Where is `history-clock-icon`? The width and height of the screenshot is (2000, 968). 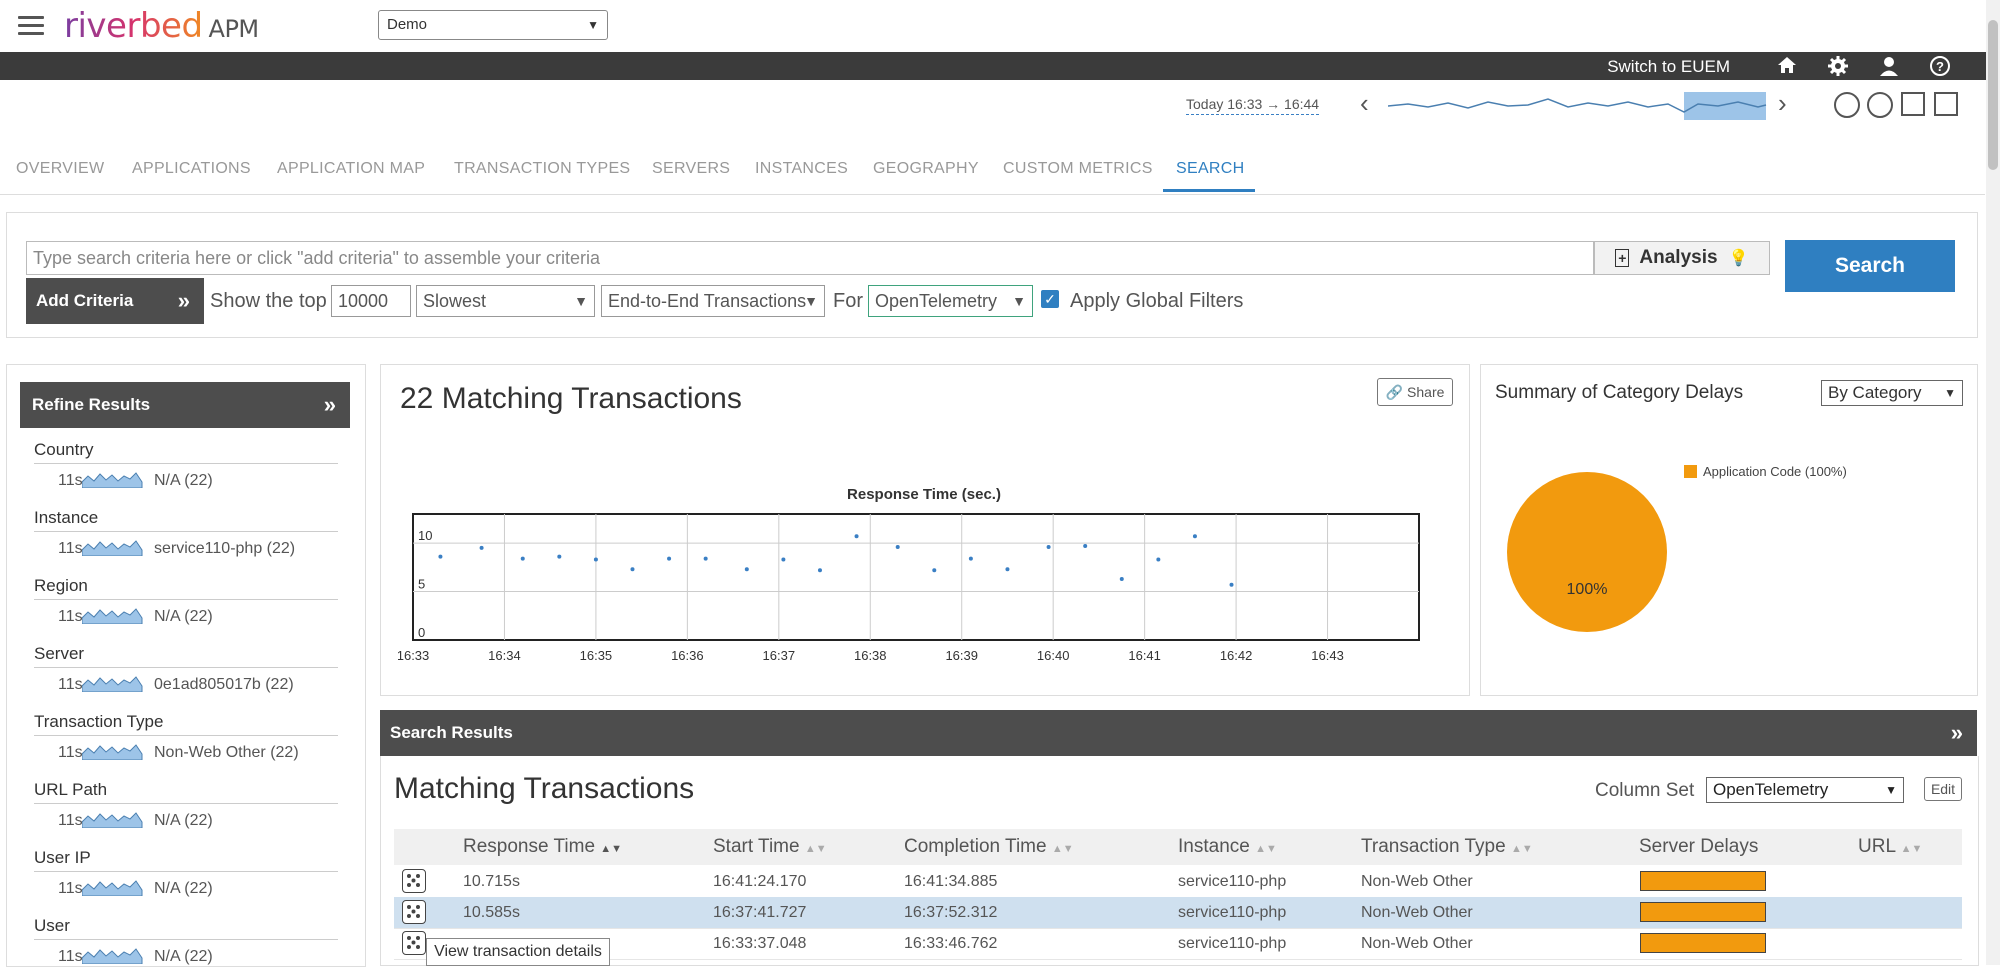
history-clock-icon is located at coordinates (1847, 105).